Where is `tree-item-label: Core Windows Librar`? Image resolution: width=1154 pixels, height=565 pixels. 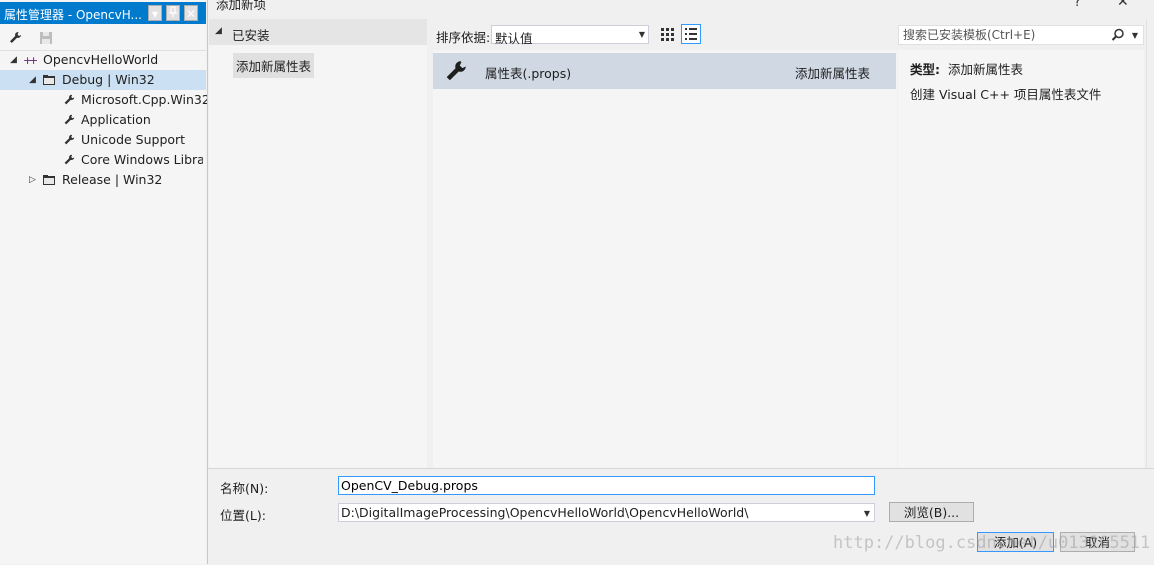 tree-item-label: Core Windows Librar is located at coordinates (142, 159).